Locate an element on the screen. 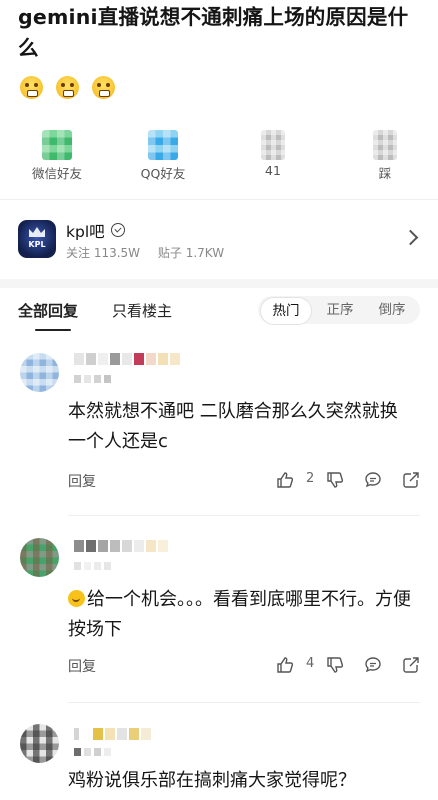  like-post-button: 41 is located at coordinates (273, 150).